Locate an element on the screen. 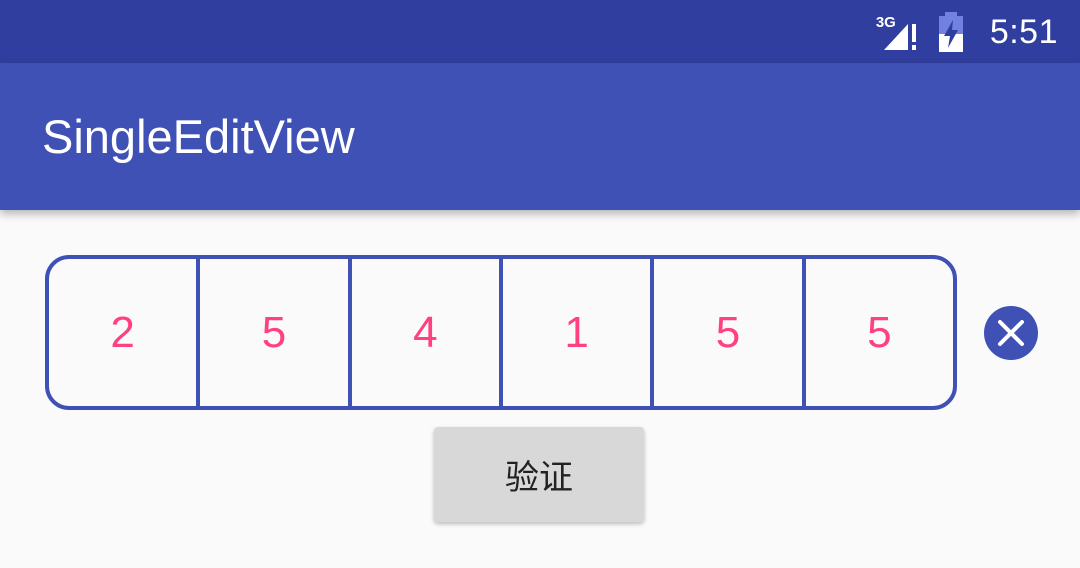  code-digit-3: 4 is located at coordinates (427, 332).